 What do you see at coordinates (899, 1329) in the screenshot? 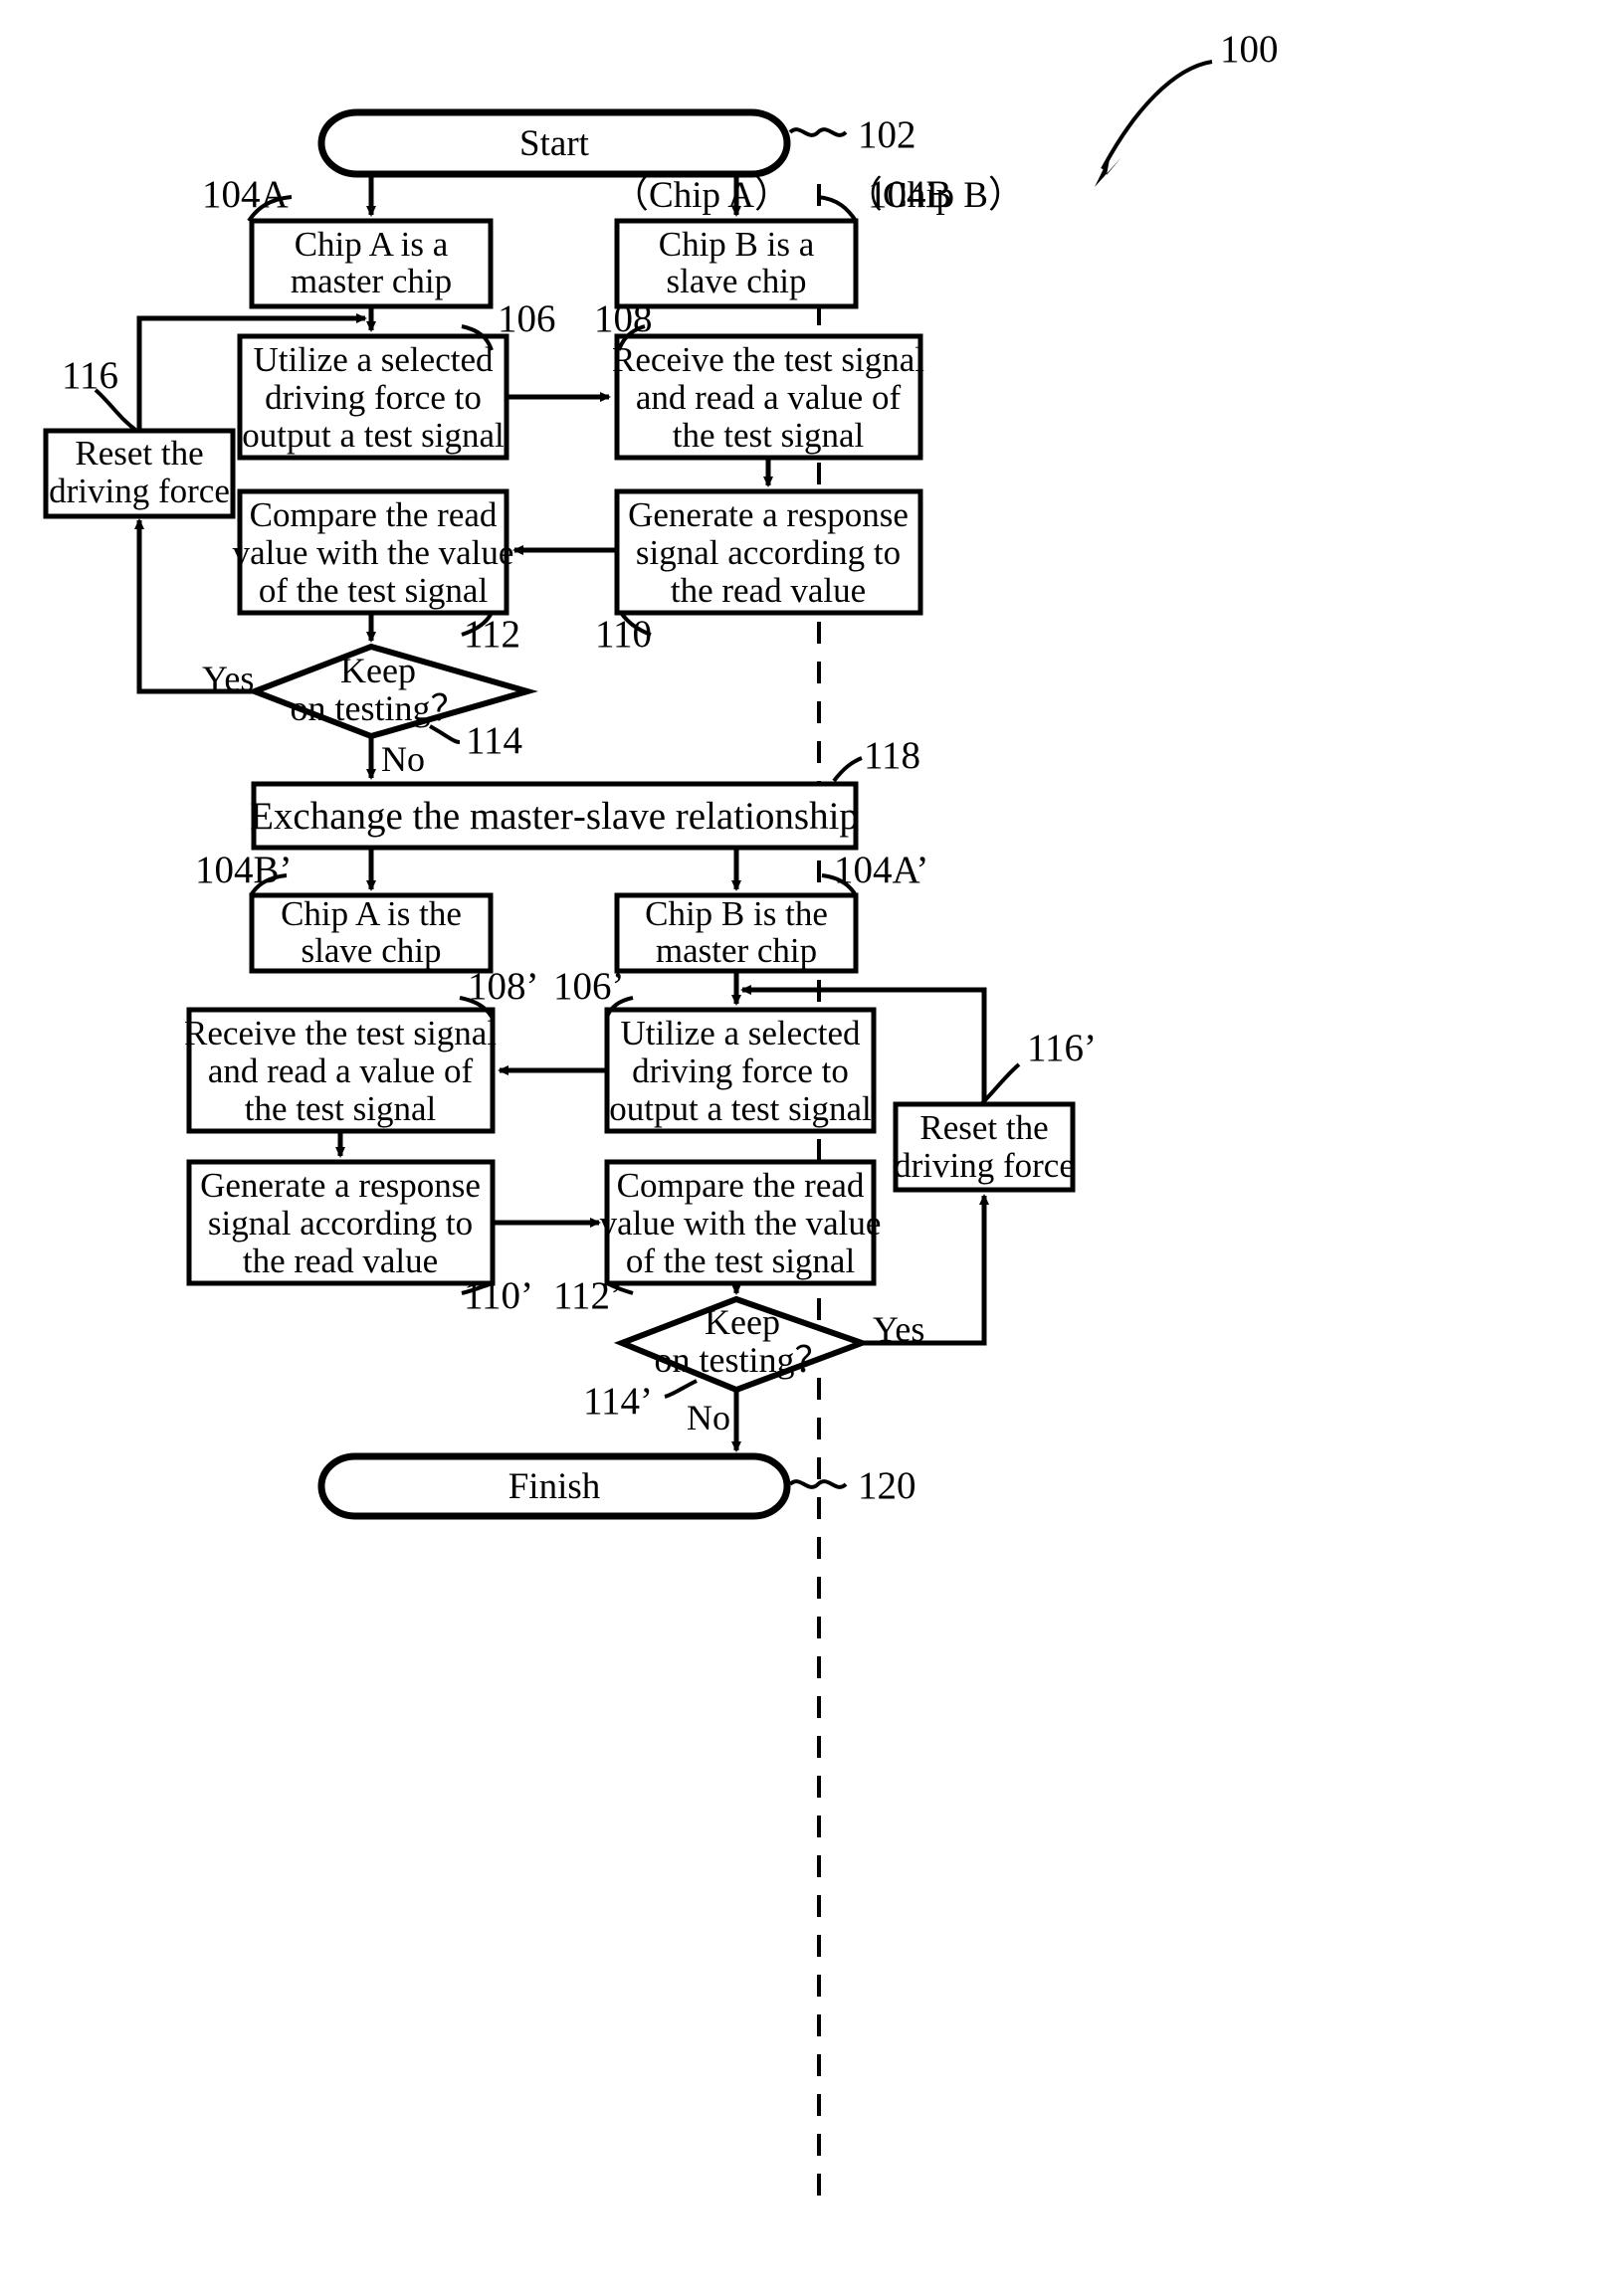
I see `decision-bot-yes-label: Yes` at bounding box center [899, 1329].